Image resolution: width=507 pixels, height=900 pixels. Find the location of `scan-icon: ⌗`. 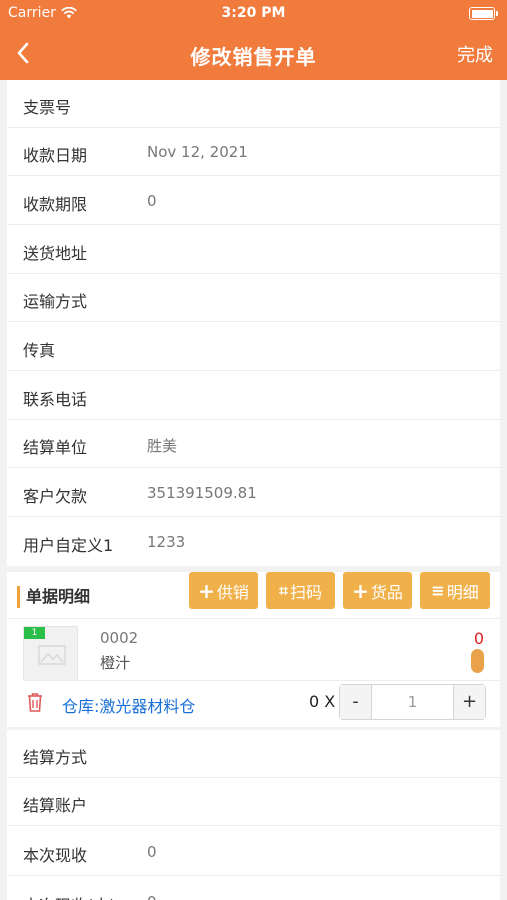

scan-icon: ⌗ is located at coordinates (283, 590).